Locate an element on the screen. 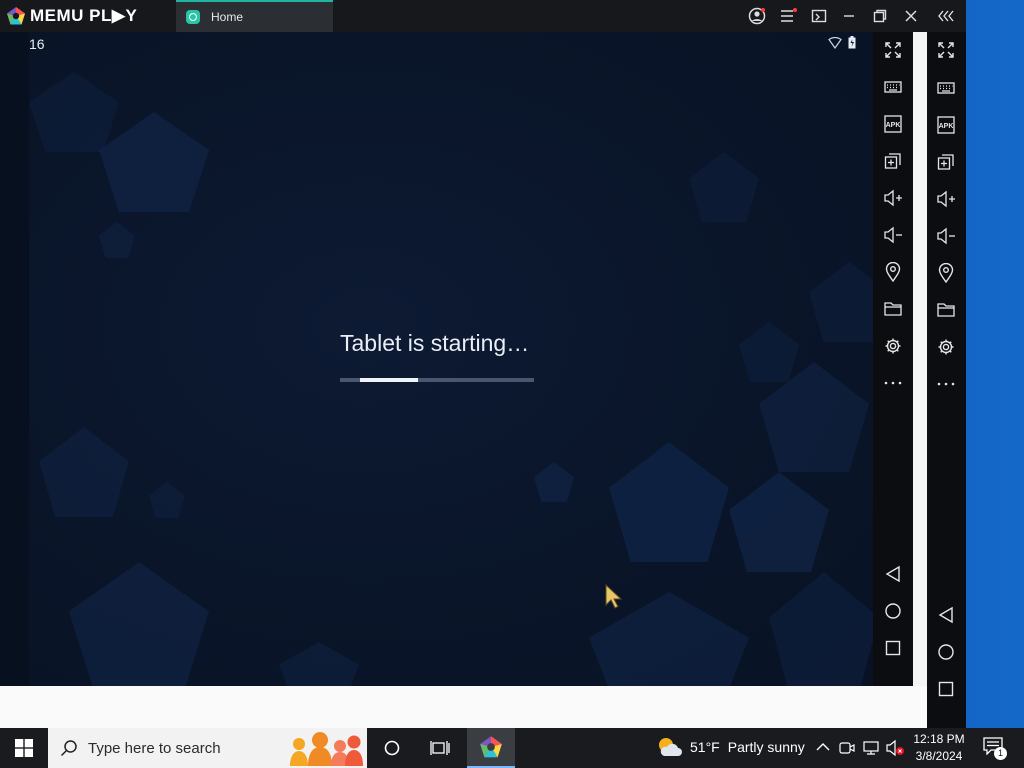 The height and width of the screenshot is (768, 1024). memu-brand: MEMU PL▶Y is located at coordinates (71, 16).